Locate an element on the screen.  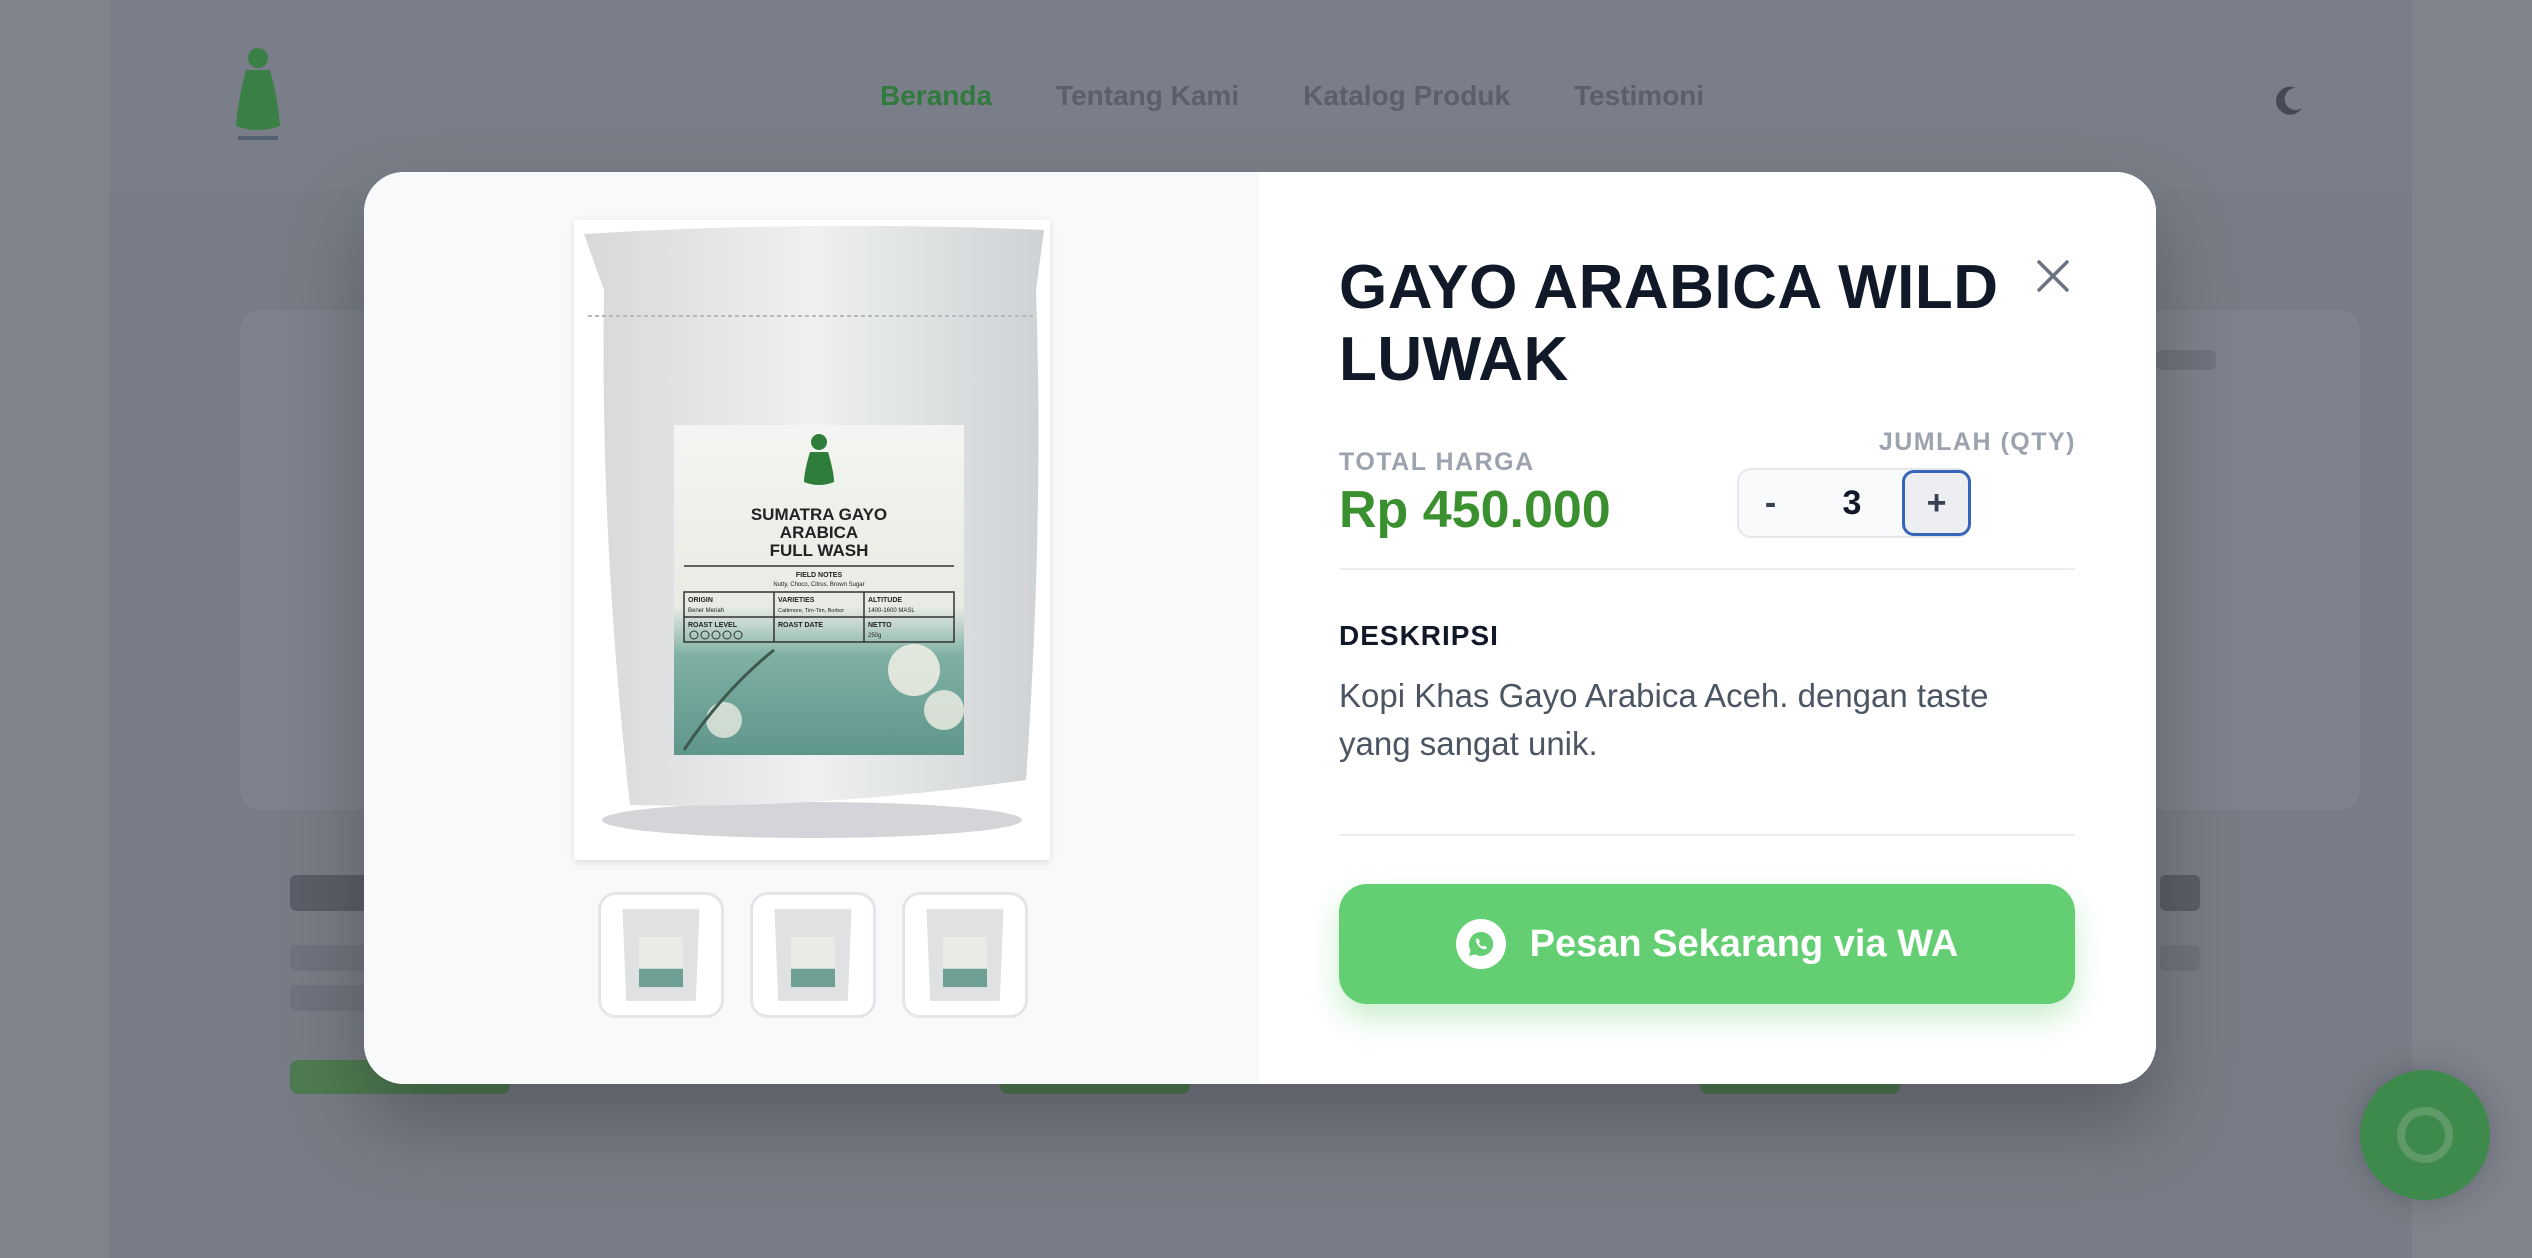
svg-text: Cattimore, Tim-Tim, Borbor is located at coordinates (811, 611).